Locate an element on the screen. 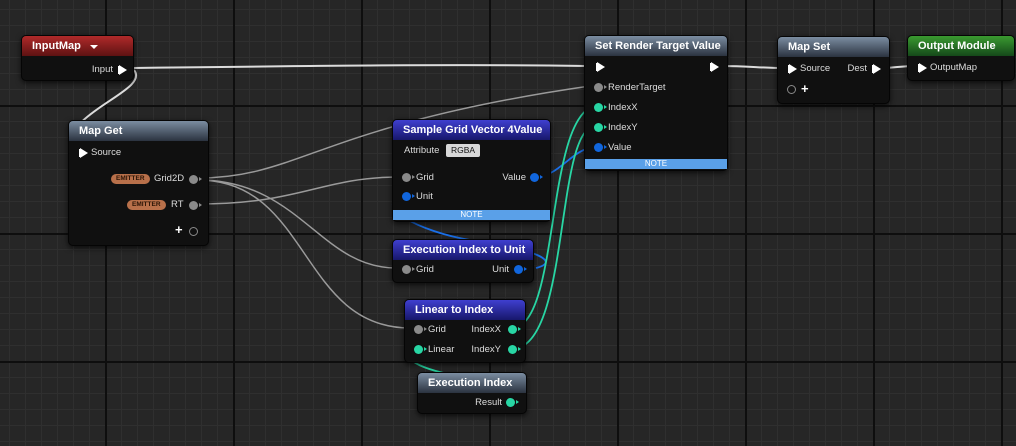 The height and width of the screenshot is (446, 1016). pin-label: Linear is located at coordinates (441, 349).